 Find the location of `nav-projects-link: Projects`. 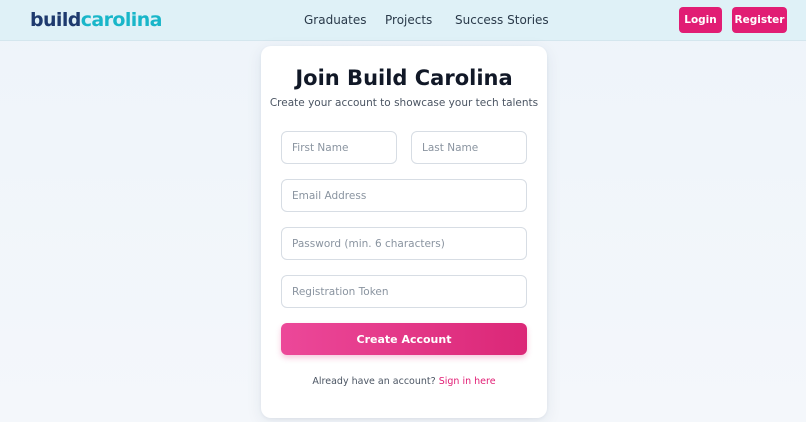

nav-projects-link: Projects is located at coordinates (408, 20).